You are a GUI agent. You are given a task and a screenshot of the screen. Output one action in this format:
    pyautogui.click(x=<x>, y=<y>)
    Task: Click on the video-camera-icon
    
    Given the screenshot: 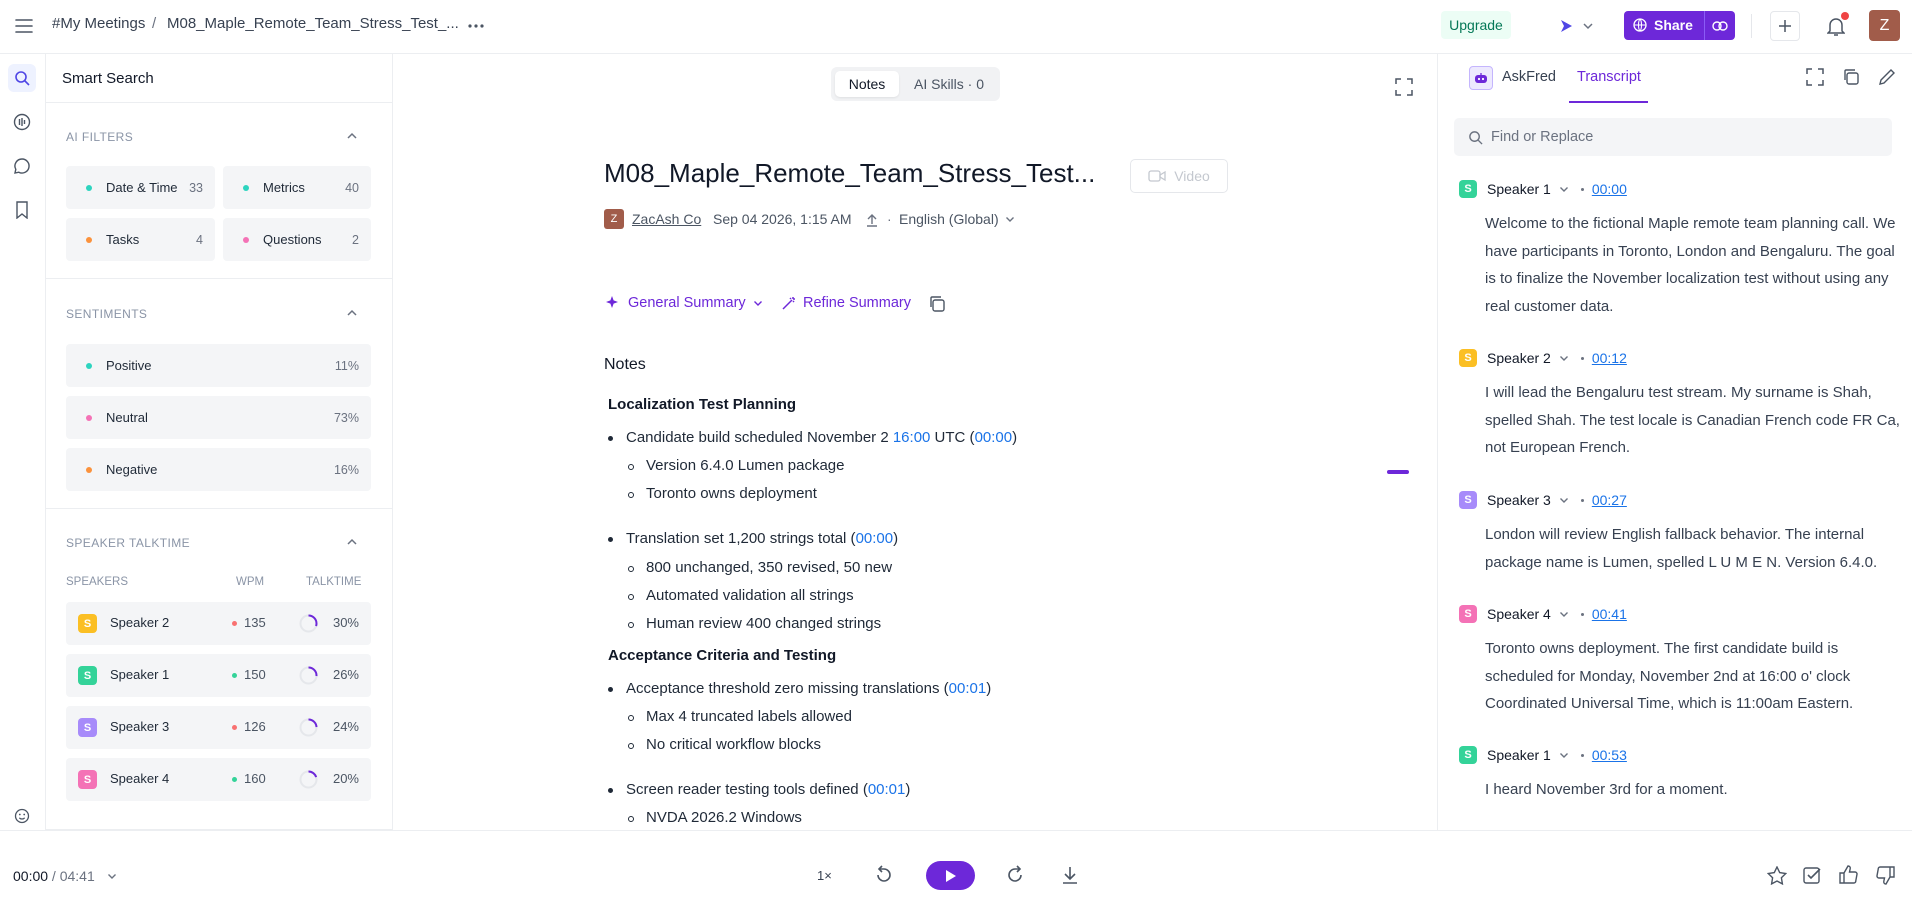 What is the action you would take?
    pyautogui.click(x=1157, y=176)
    